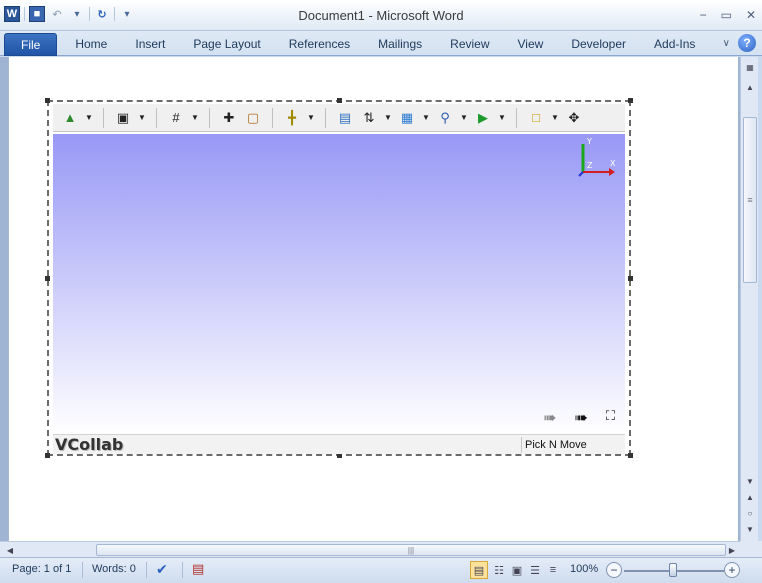 This screenshot has width=762, height=583. I want to click on page-count: Page: 1 of 1, so click(41, 569).